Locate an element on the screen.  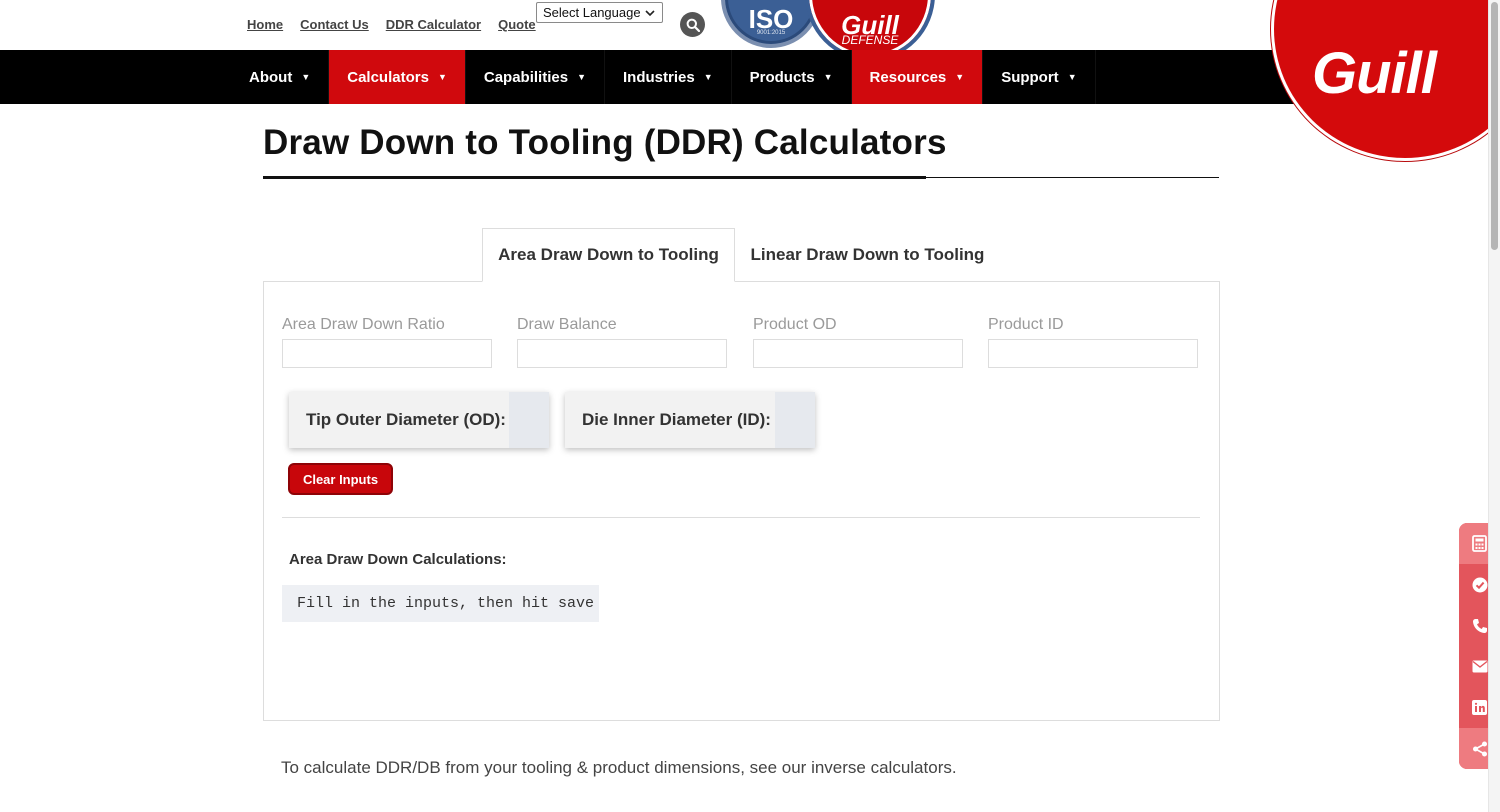
tip-od-result: Tip Outer Diameter (OD): is located at coordinates (419, 420).